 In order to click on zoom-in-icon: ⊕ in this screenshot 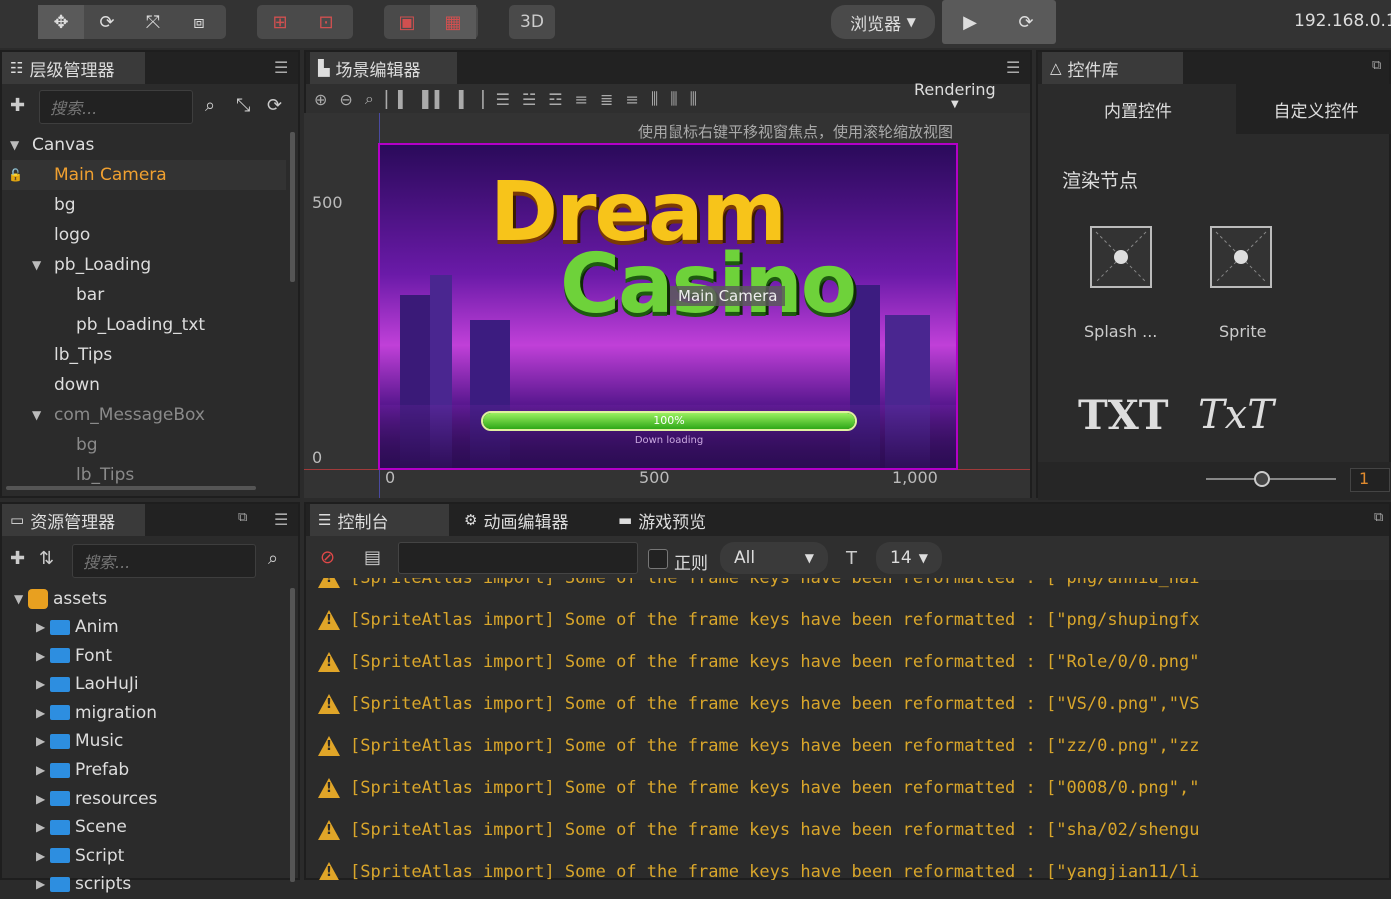, I will do `click(320, 99)`.